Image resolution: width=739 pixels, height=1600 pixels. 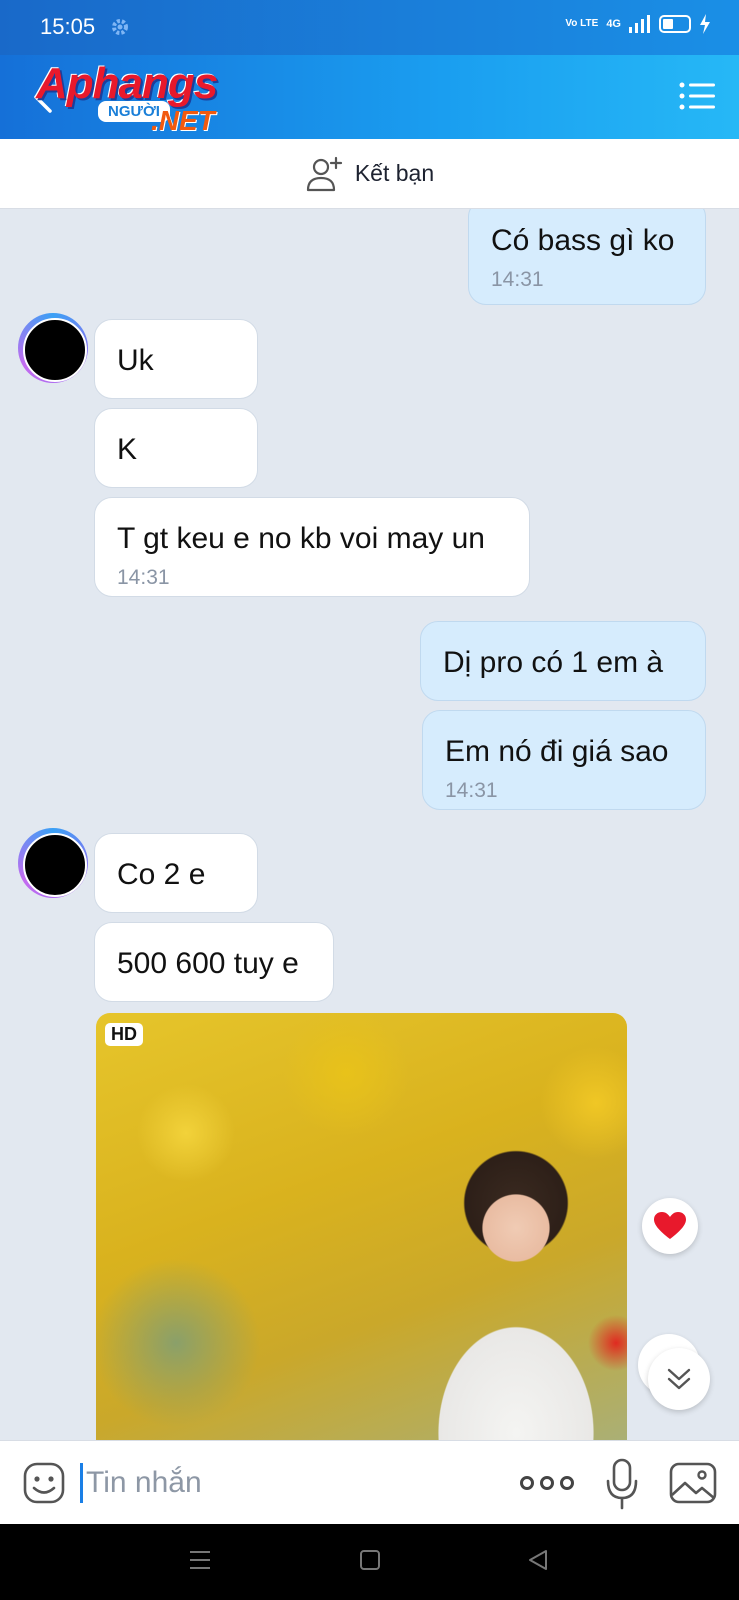 I want to click on message-bubble-outgoing: Em nó đi giá sao 14:31, so click(x=564, y=760).